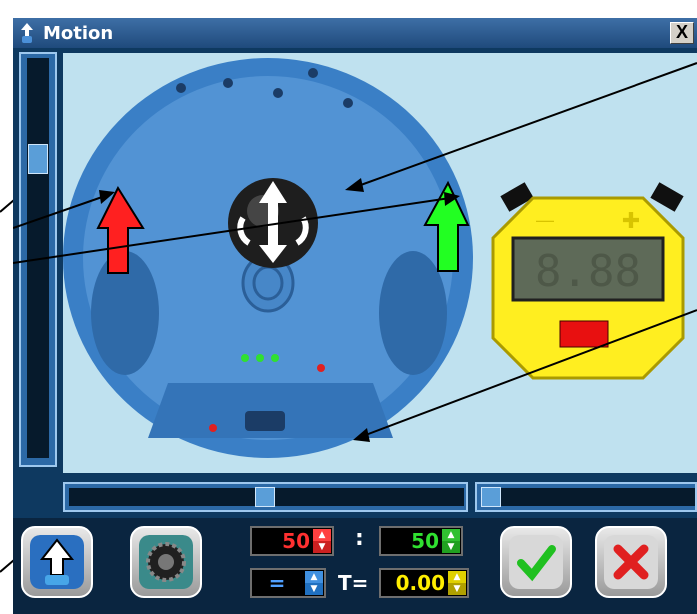 The width and height of the screenshot is (697, 614). I want to click on close-button: X, so click(682, 33).